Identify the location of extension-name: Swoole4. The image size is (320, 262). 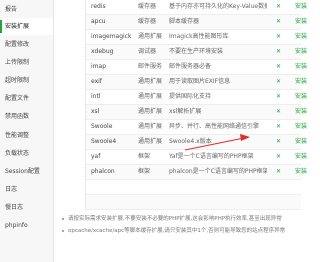
(104, 141).